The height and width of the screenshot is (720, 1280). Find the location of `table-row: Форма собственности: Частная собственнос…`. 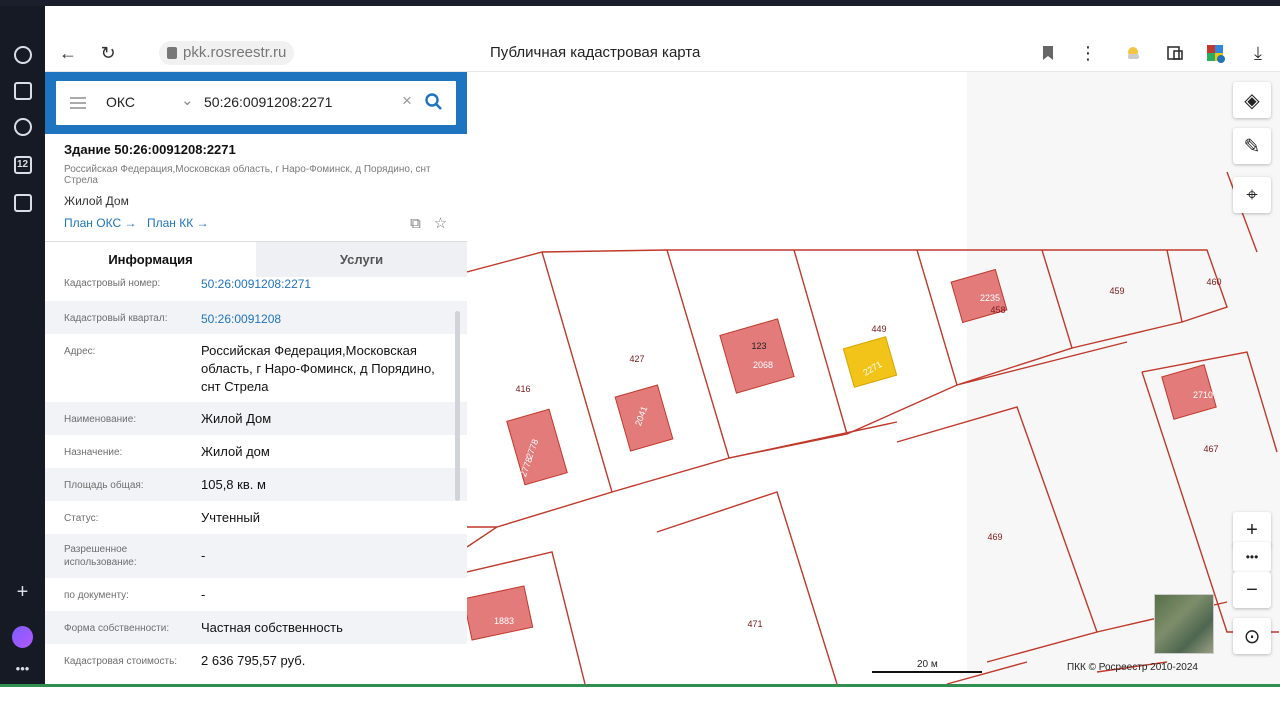

table-row: Форма собственности: Частная собственнос… is located at coordinates (256, 627).